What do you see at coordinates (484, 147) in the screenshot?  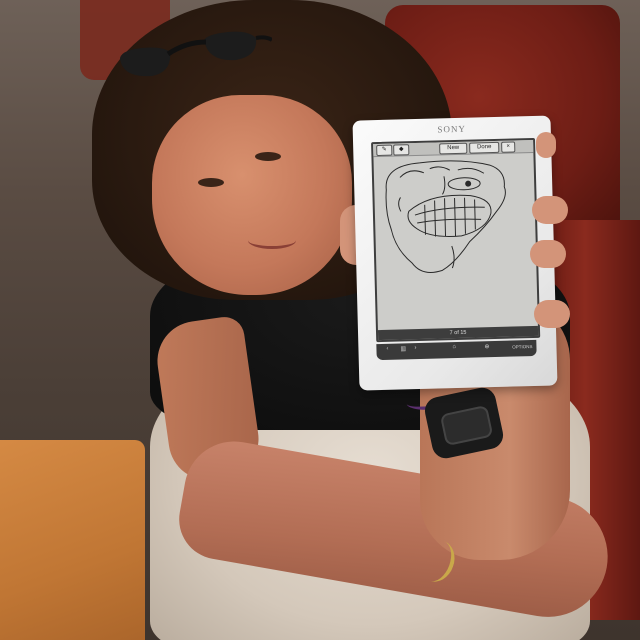 I see `done-button: Done` at bounding box center [484, 147].